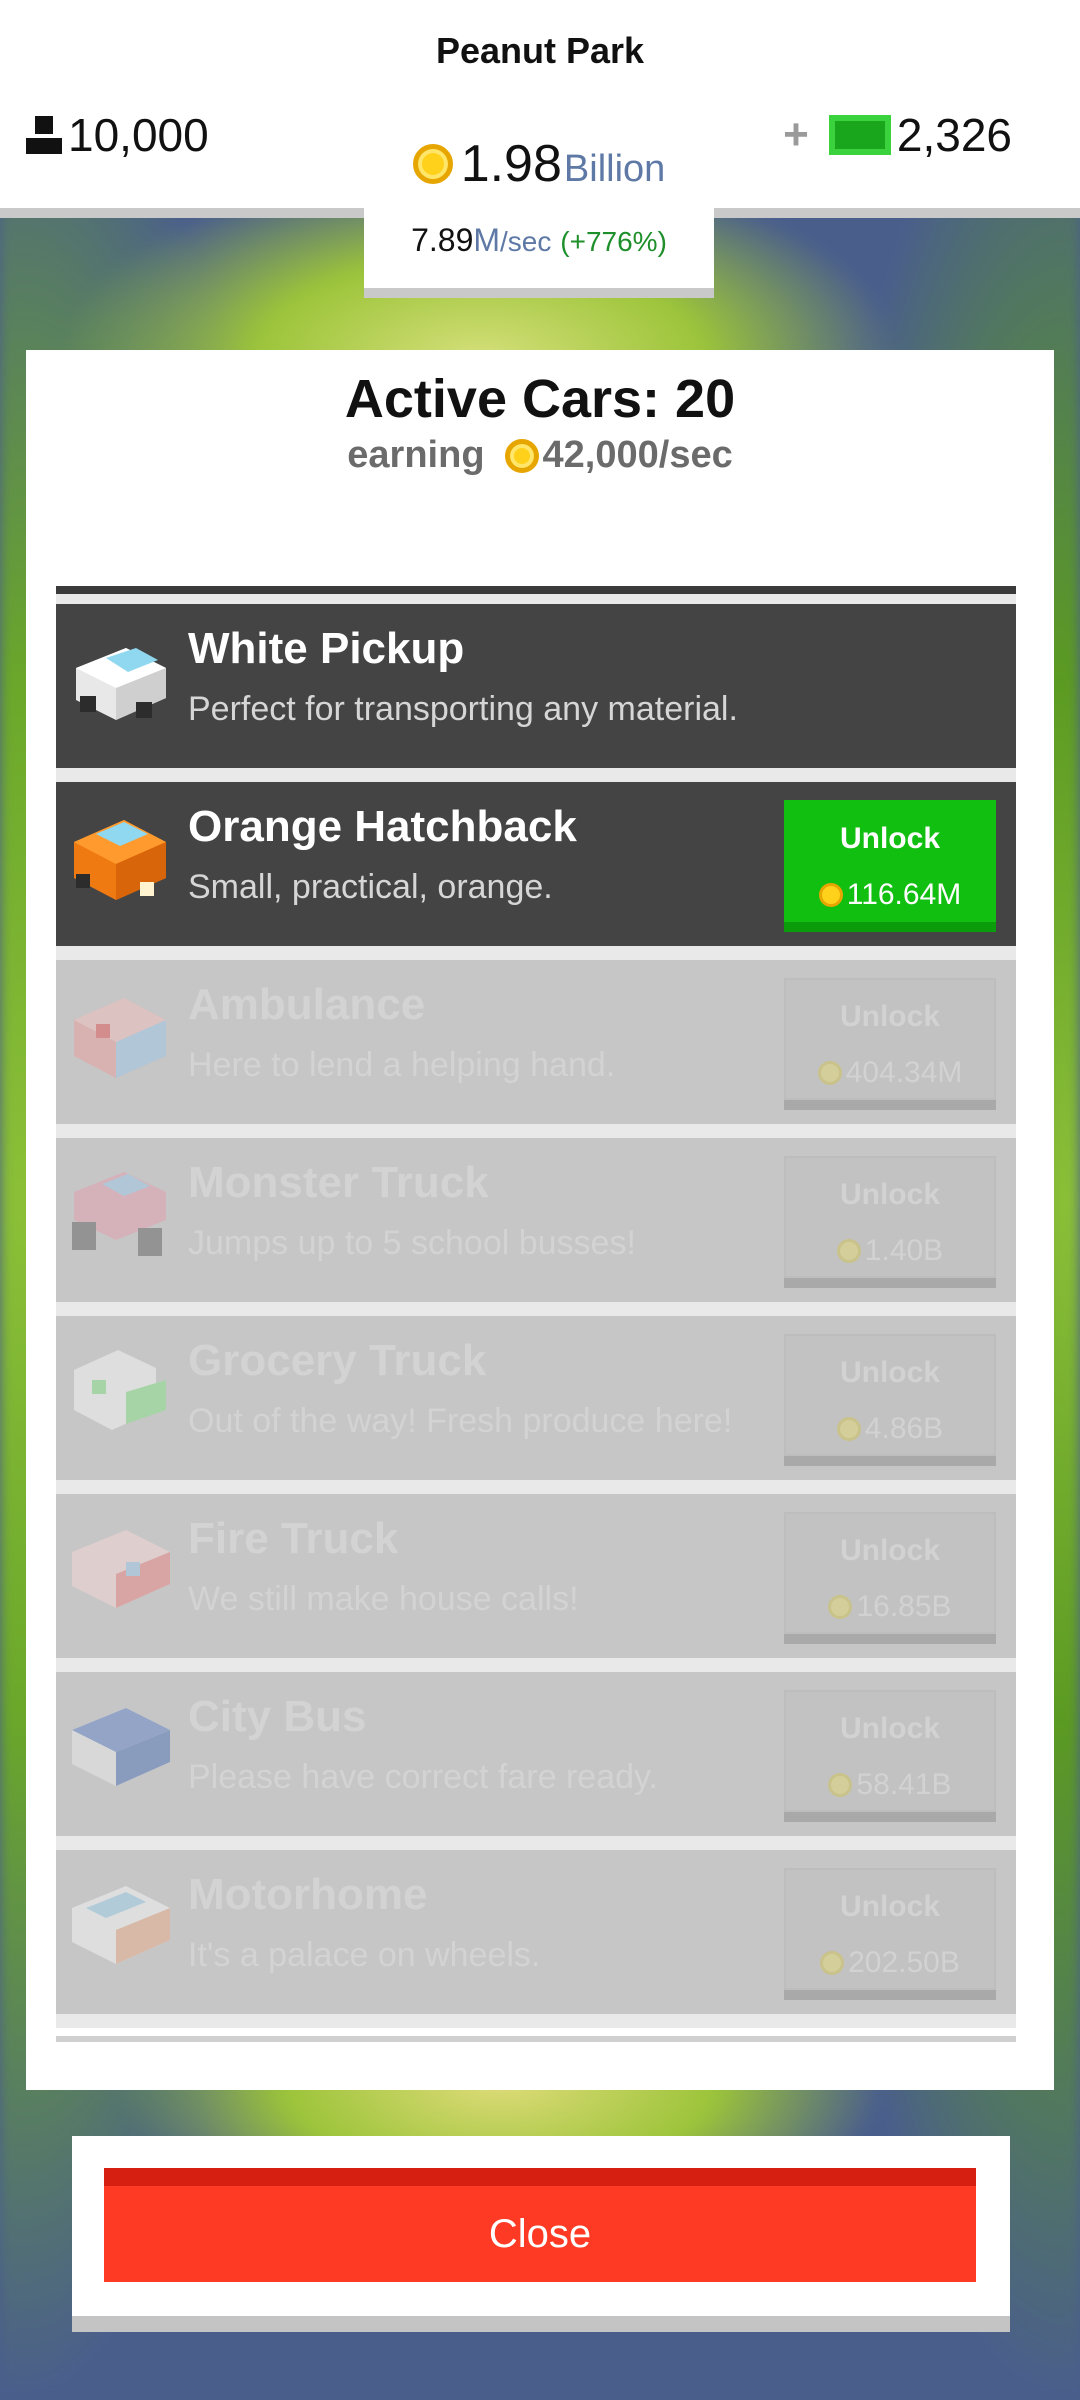  I want to click on car-description: We still make house calls!, so click(383, 1599).